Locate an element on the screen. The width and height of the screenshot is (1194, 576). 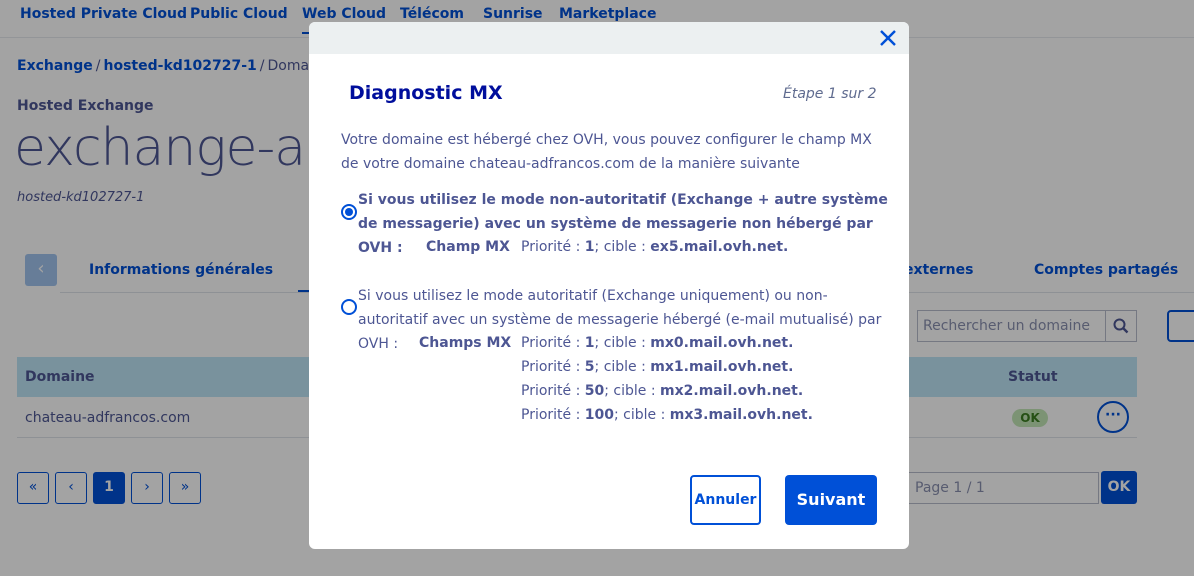
priority-value: 100 is located at coordinates (599, 415).